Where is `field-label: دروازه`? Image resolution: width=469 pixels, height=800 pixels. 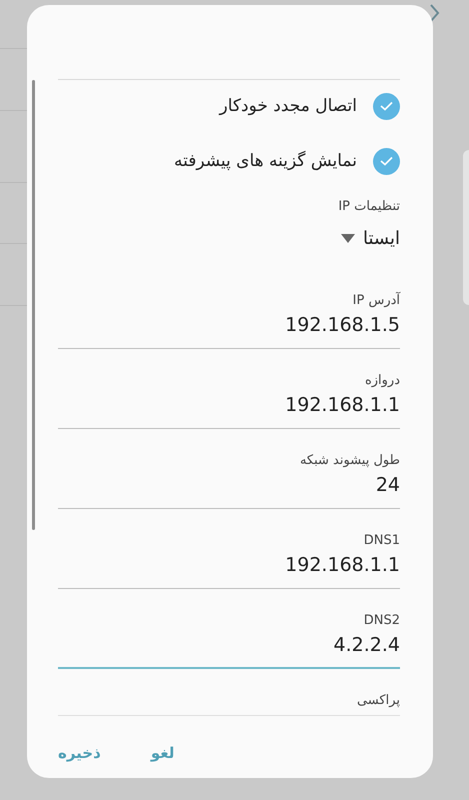 field-label: دروازه is located at coordinates (382, 380).